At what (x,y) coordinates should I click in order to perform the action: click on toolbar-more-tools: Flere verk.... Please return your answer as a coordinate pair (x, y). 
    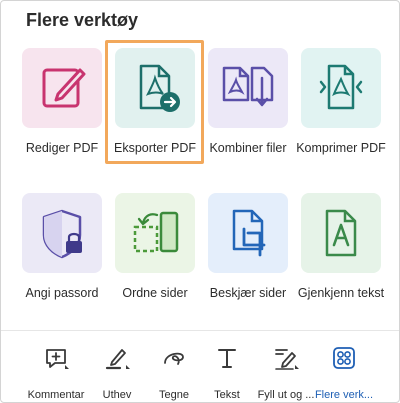
    Looking at the image, I should click on (344, 371).